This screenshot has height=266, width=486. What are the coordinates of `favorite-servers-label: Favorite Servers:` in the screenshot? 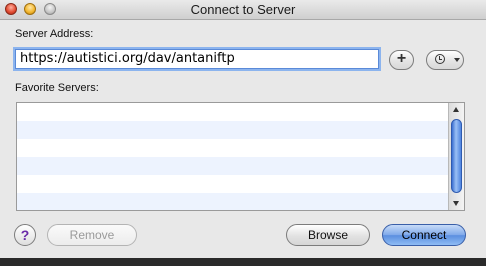 It's located at (57, 88).